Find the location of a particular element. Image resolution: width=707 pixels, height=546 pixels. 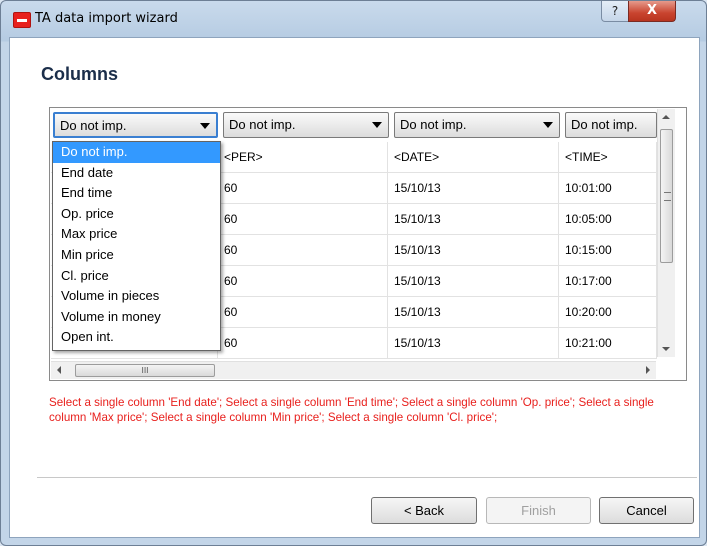

grip-icon: III is located at coordinates (145, 370).